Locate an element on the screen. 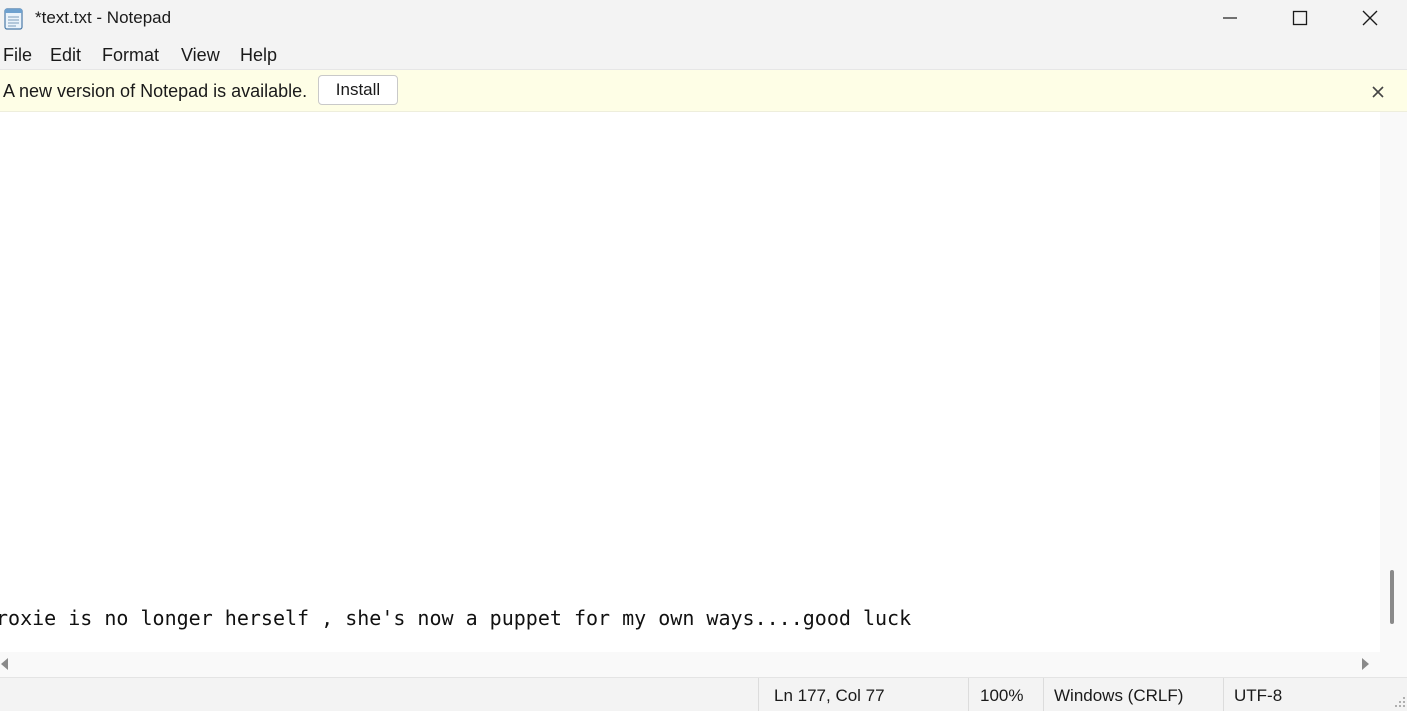 The height and width of the screenshot is (711, 1407). maximize-button is located at coordinates (1300, 18).